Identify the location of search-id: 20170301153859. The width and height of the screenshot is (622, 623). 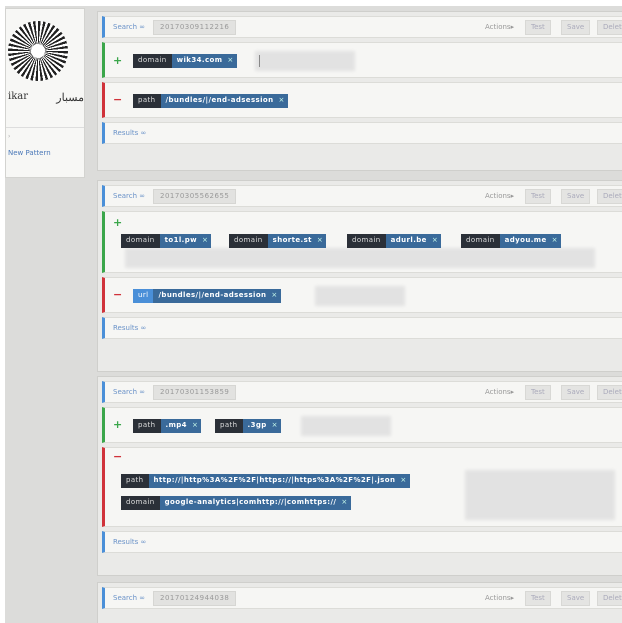
(195, 392).